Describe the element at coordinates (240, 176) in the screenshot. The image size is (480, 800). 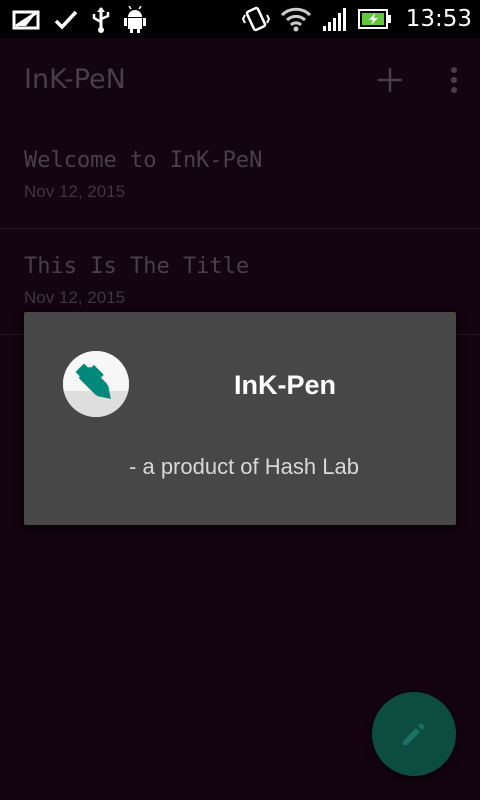
I see `note-list-item: Welcome to InK-PeN Nov 12, 2015` at that location.